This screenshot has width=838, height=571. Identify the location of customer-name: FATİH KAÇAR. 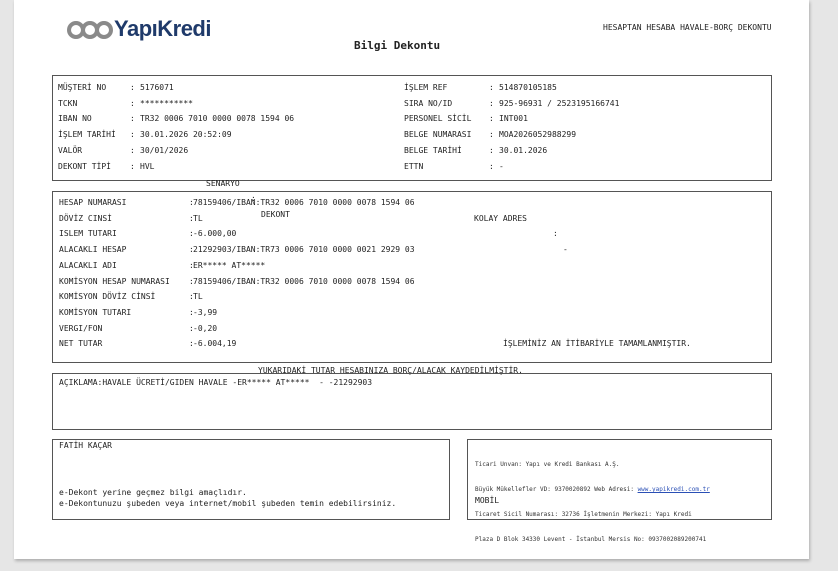
(85, 445).